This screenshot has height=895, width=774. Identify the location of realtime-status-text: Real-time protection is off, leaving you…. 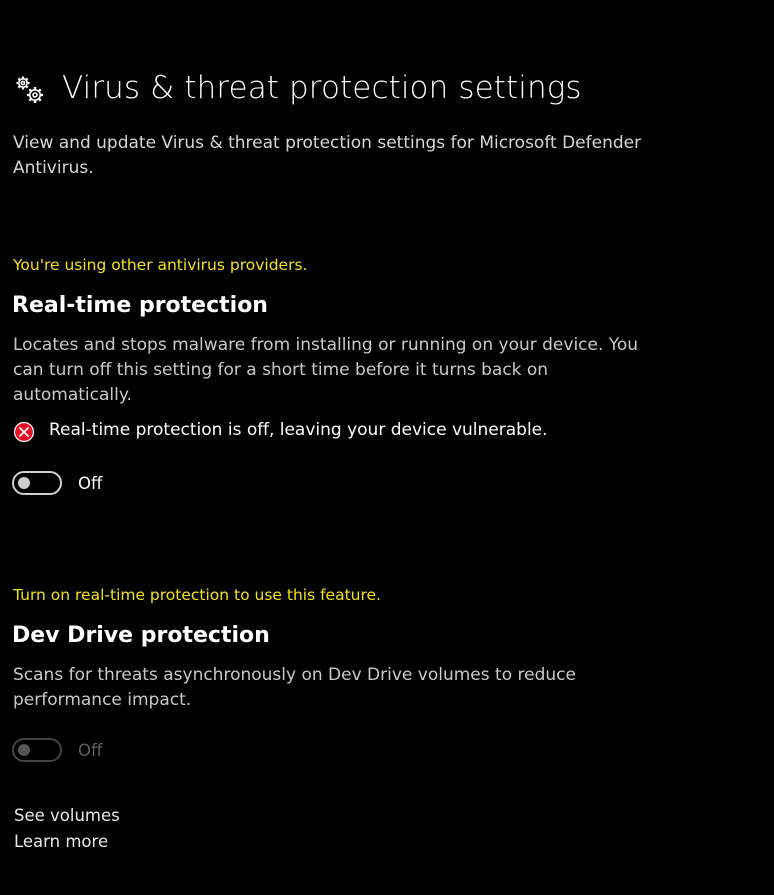
(298, 430).